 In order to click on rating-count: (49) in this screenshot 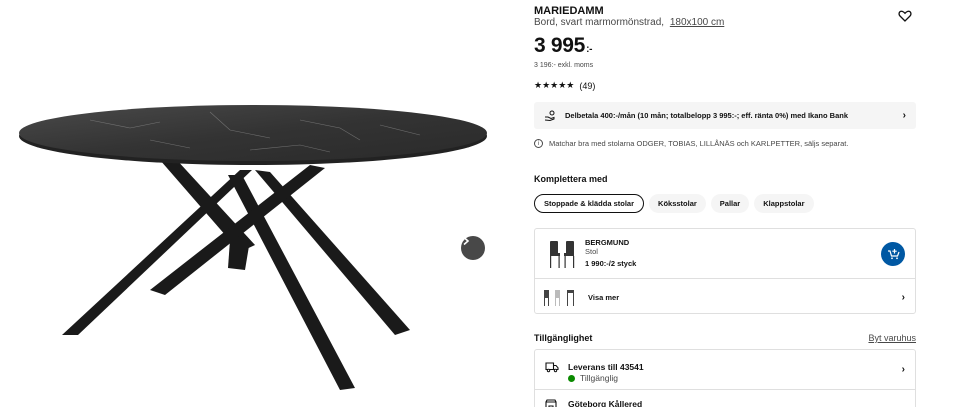, I will do `click(587, 85)`.